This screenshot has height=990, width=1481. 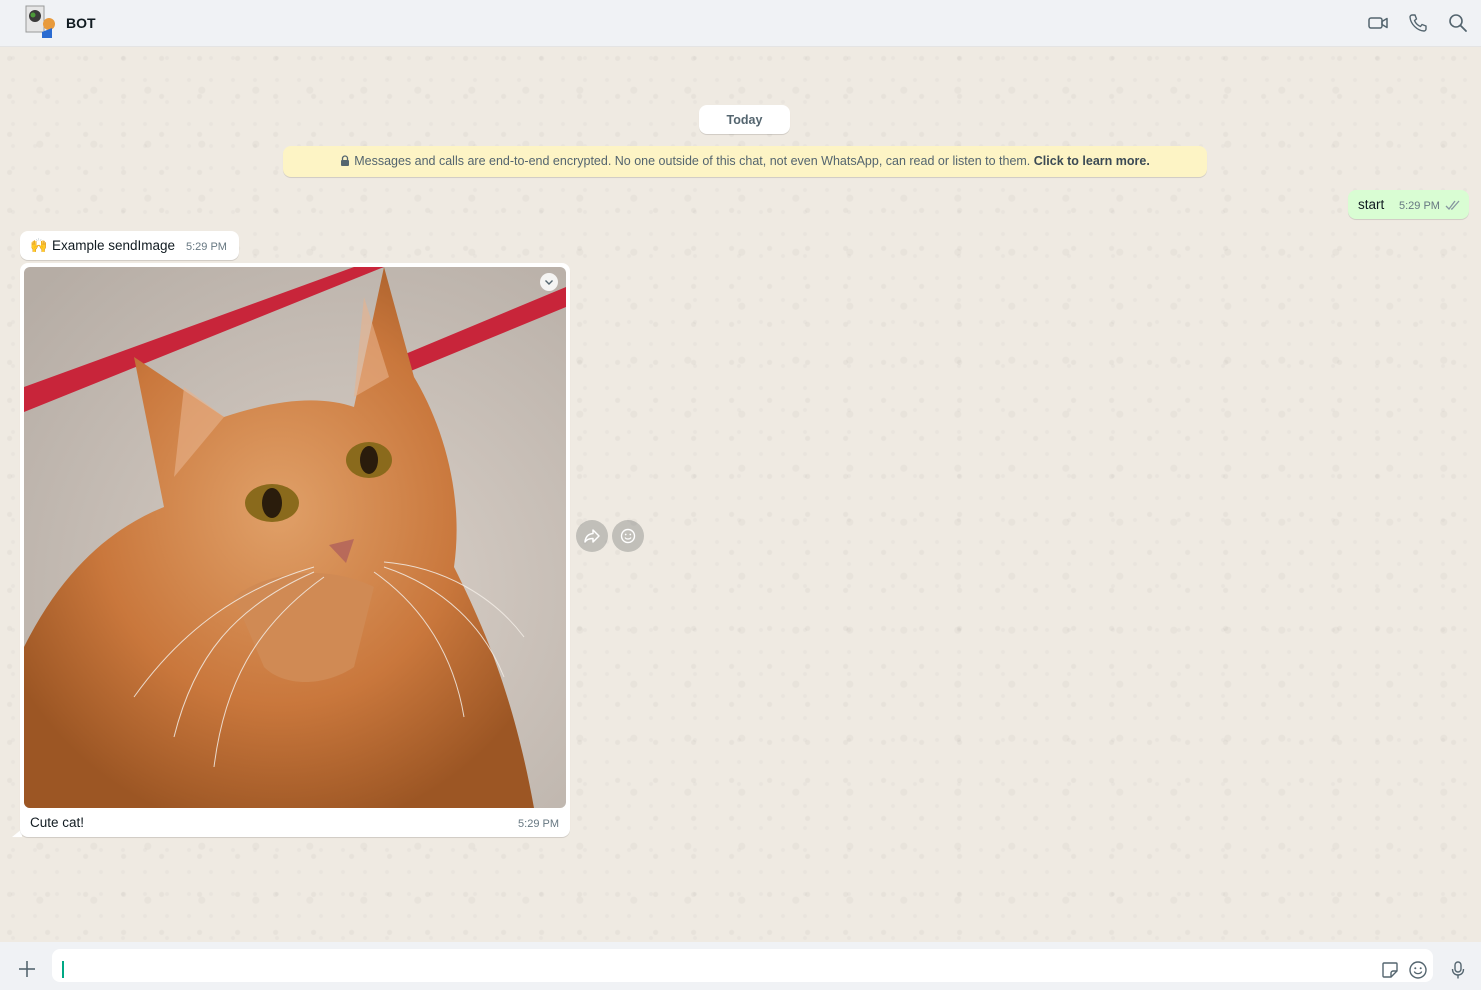 I want to click on raising-hands-emoji: 🙌, so click(x=39, y=245).